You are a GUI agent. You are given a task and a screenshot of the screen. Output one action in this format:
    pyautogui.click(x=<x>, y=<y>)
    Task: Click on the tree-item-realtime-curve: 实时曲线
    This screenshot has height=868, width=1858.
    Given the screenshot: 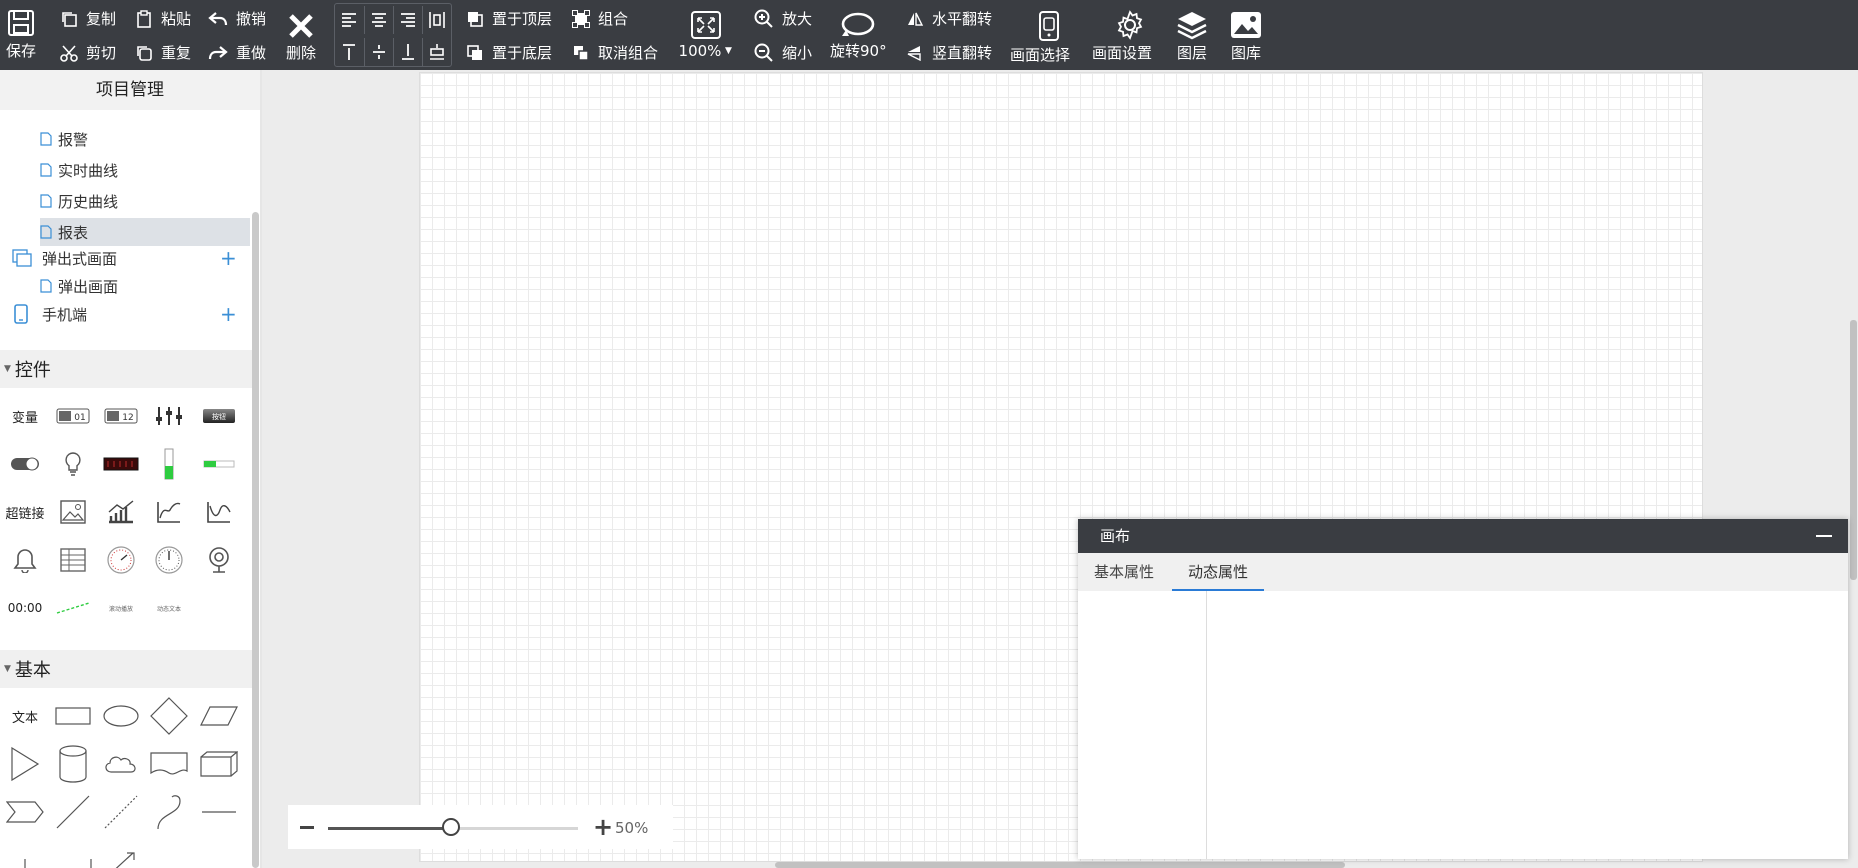 What is the action you would take?
    pyautogui.click(x=145, y=170)
    